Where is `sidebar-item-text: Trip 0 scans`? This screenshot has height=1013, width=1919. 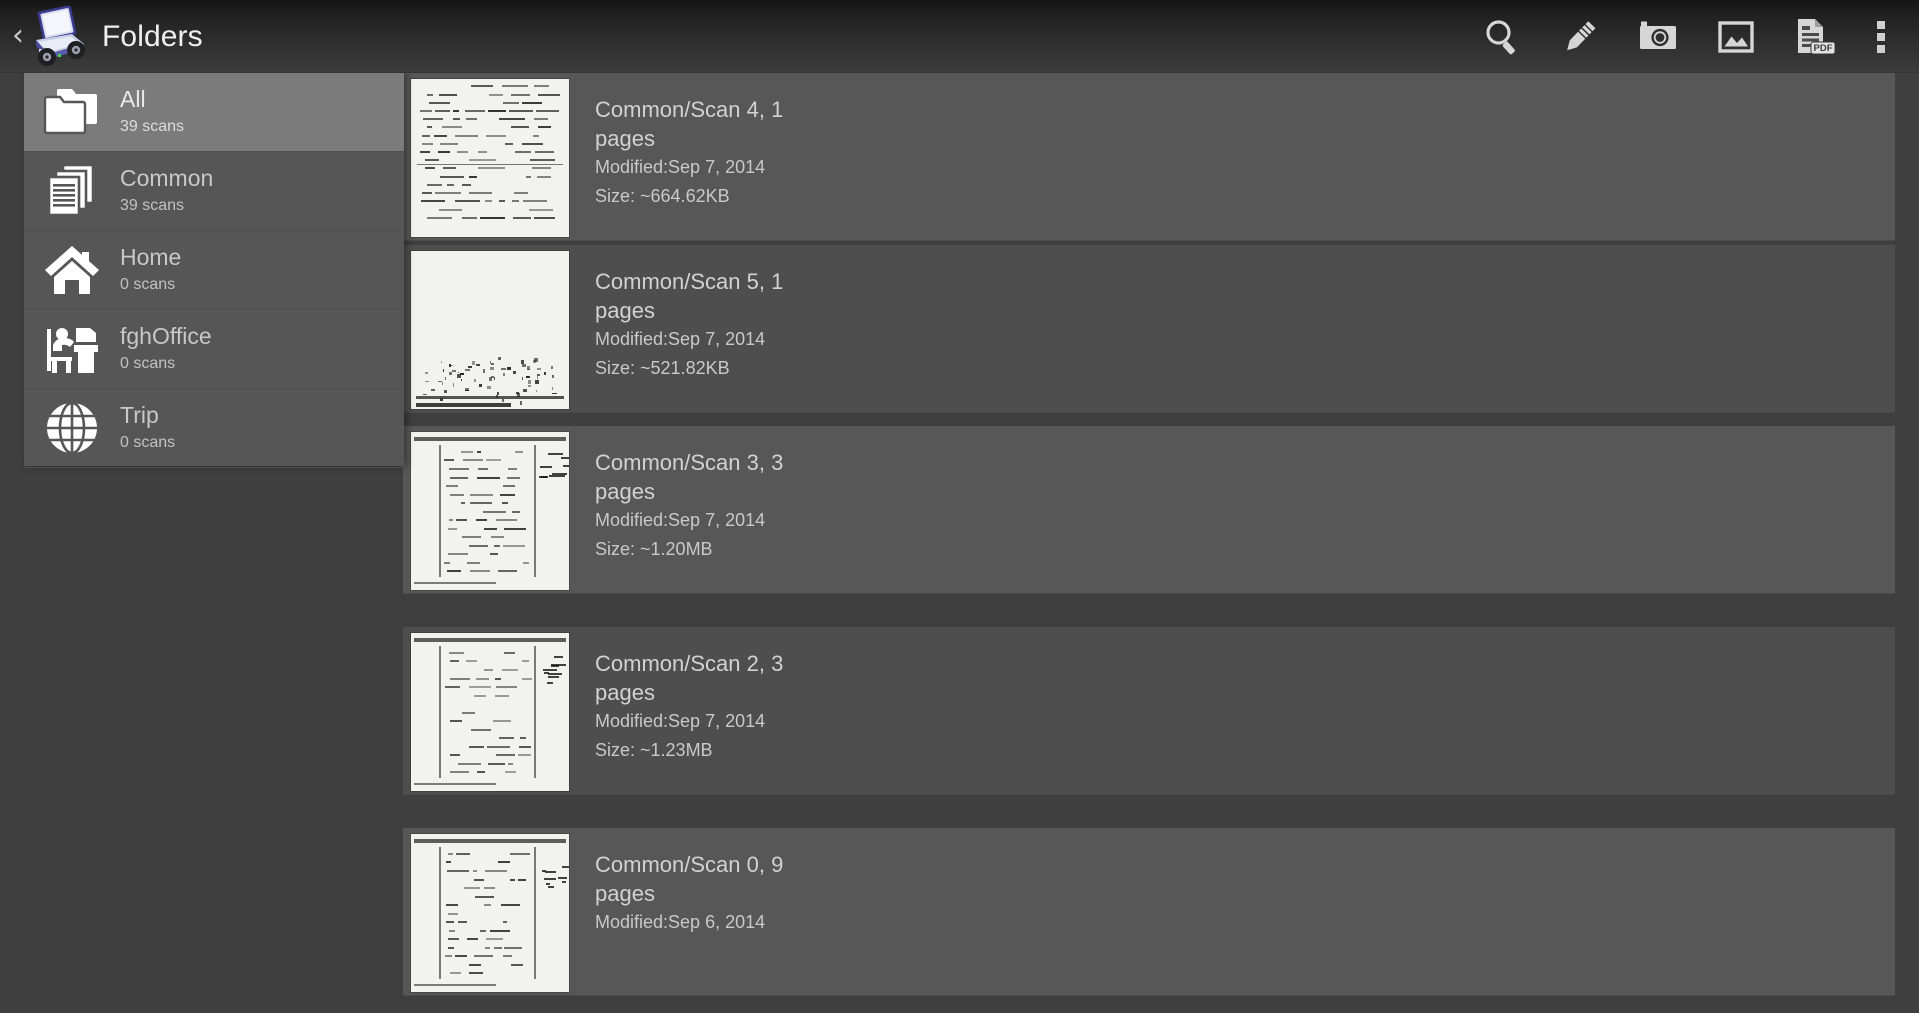 sidebar-item-text: Trip 0 scans is located at coordinates (147, 428).